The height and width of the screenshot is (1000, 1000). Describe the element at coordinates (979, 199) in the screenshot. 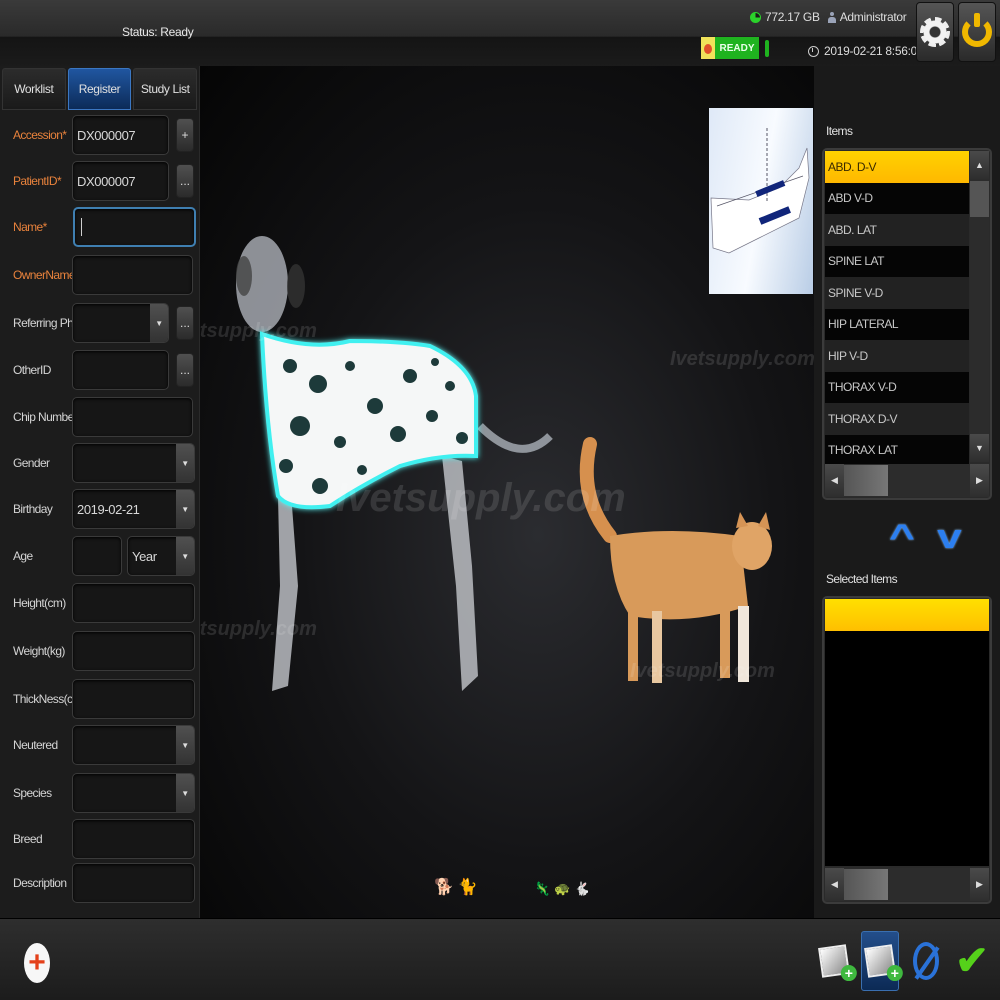

I see `vertical-scroll-thumb` at that location.